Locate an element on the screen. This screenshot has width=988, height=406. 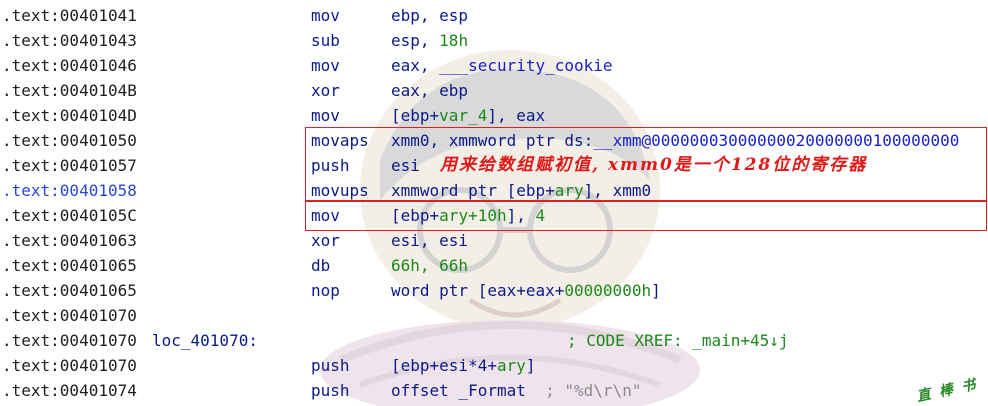
code-line: .text:0040104D mov [ebp+var_4], eax is located at coordinates (494, 115).